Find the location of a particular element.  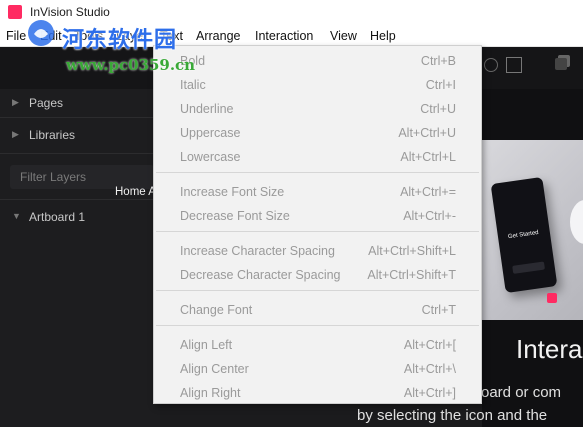

invision-logo-icon is located at coordinates (15, 12).